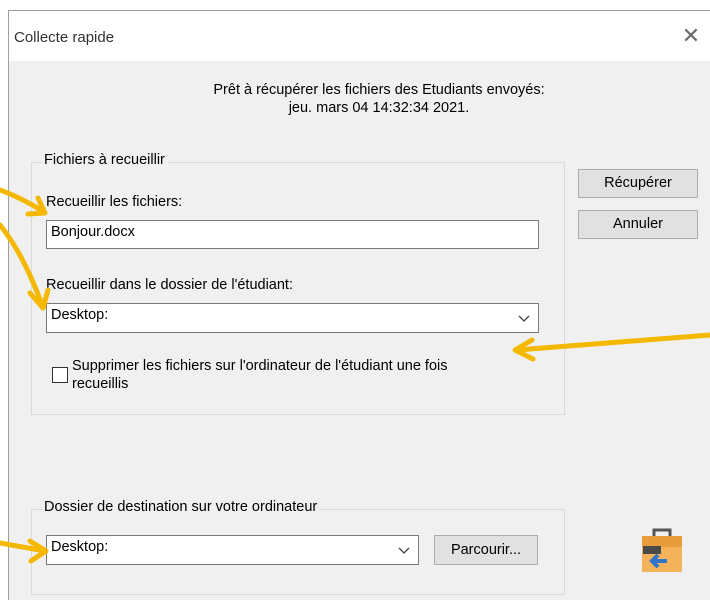 Image resolution: width=710 pixels, height=600 pixels. What do you see at coordinates (25, 266) in the screenshot?
I see `annotation-arrow-folder` at bounding box center [25, 266].